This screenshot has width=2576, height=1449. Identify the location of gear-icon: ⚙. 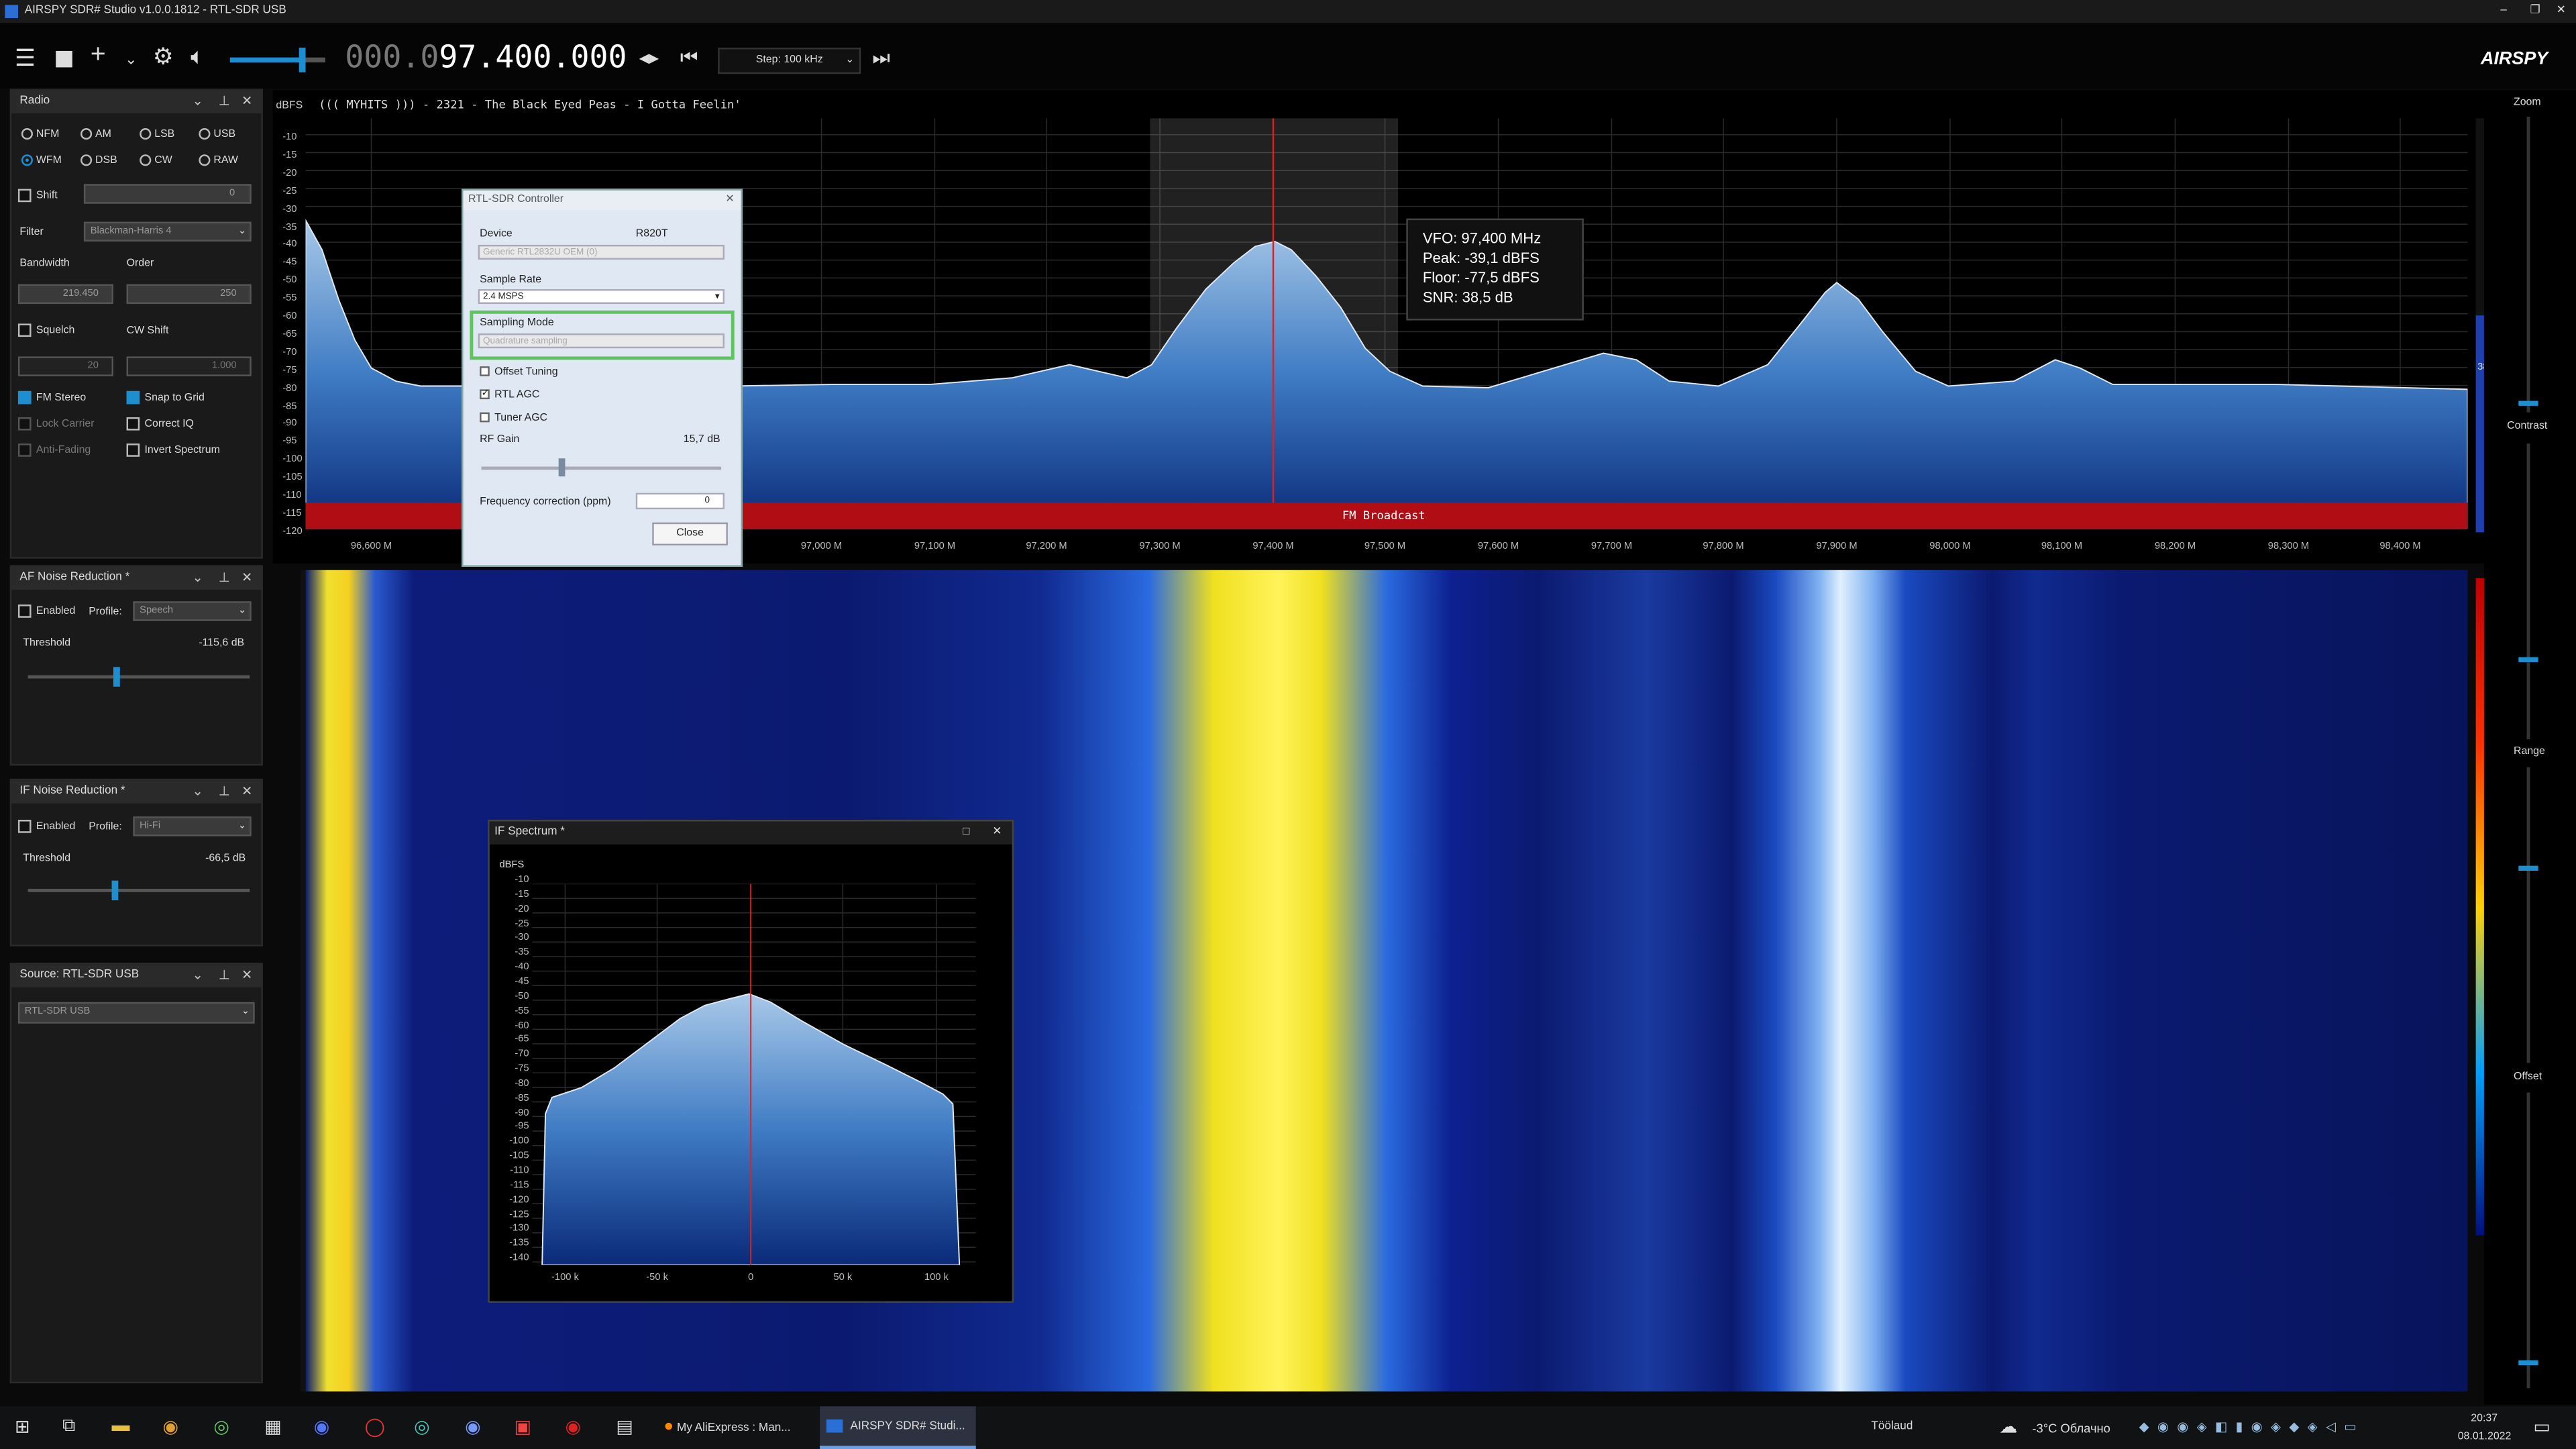
(163, 56).